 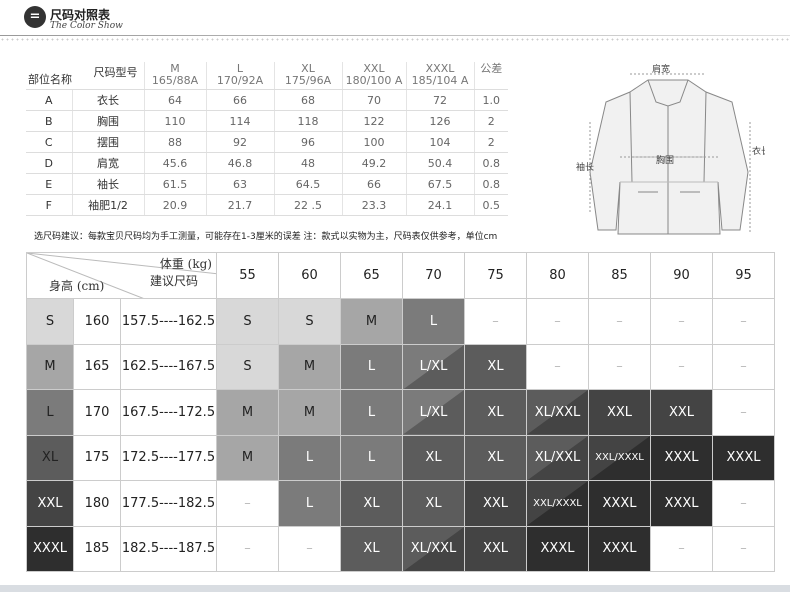 I want to click on part-name: 衣长, so click(x=107, y=100).